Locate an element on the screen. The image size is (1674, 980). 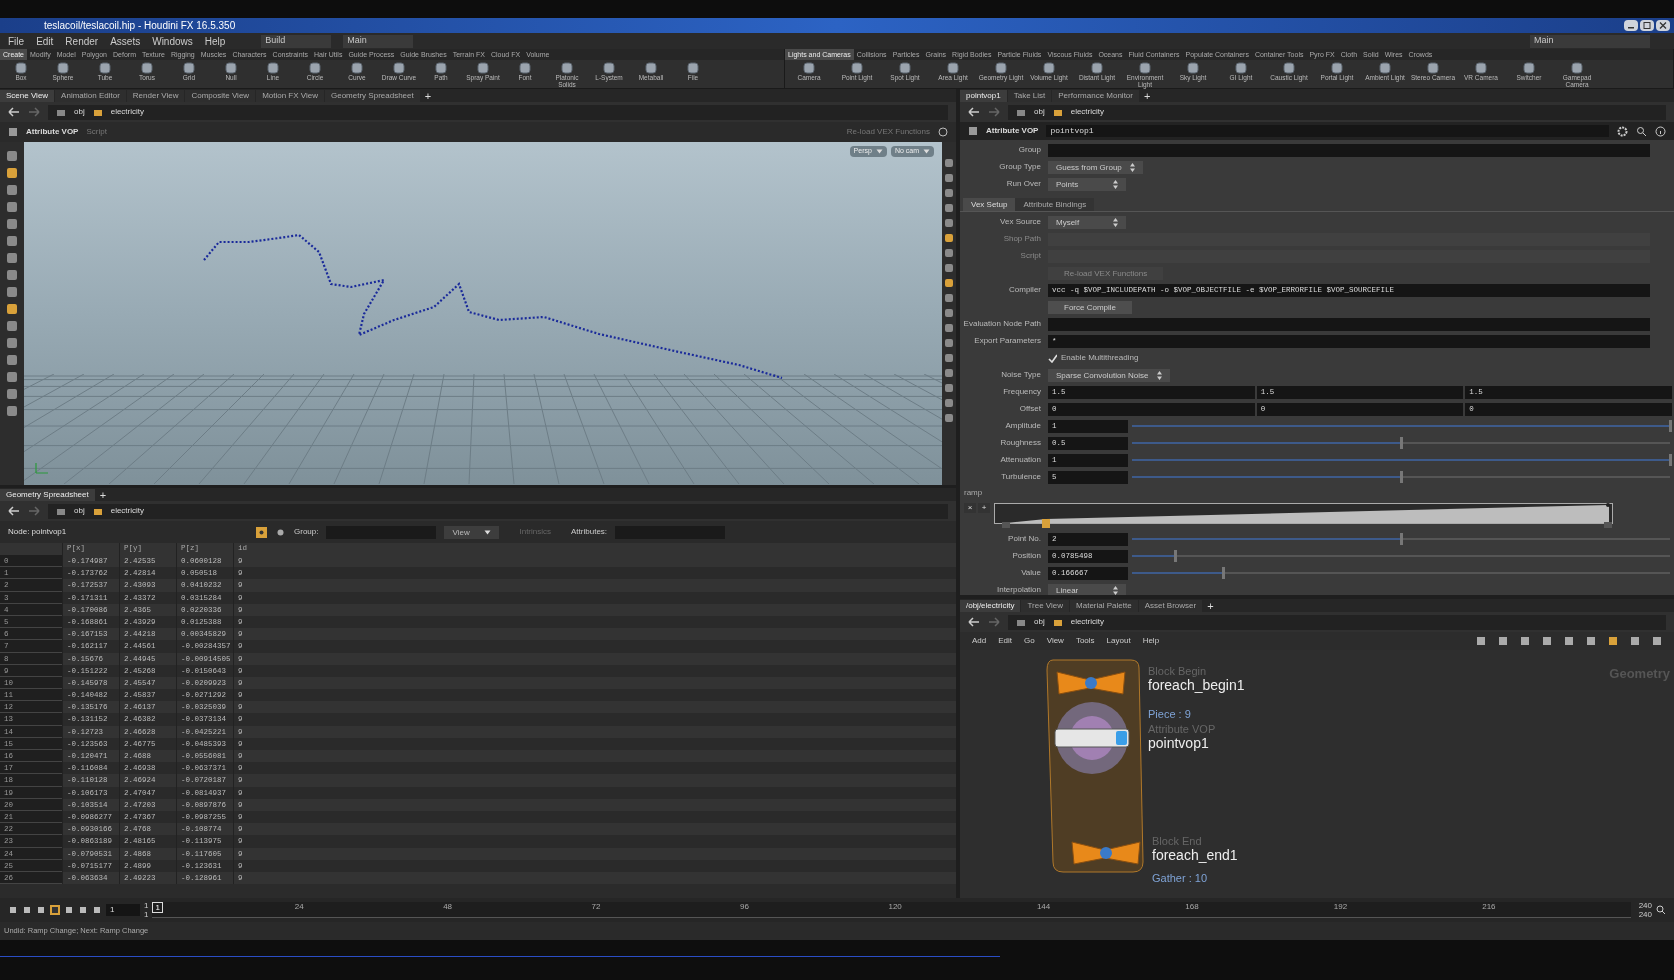
minimize-icon is located at coordinates (1631, 25).